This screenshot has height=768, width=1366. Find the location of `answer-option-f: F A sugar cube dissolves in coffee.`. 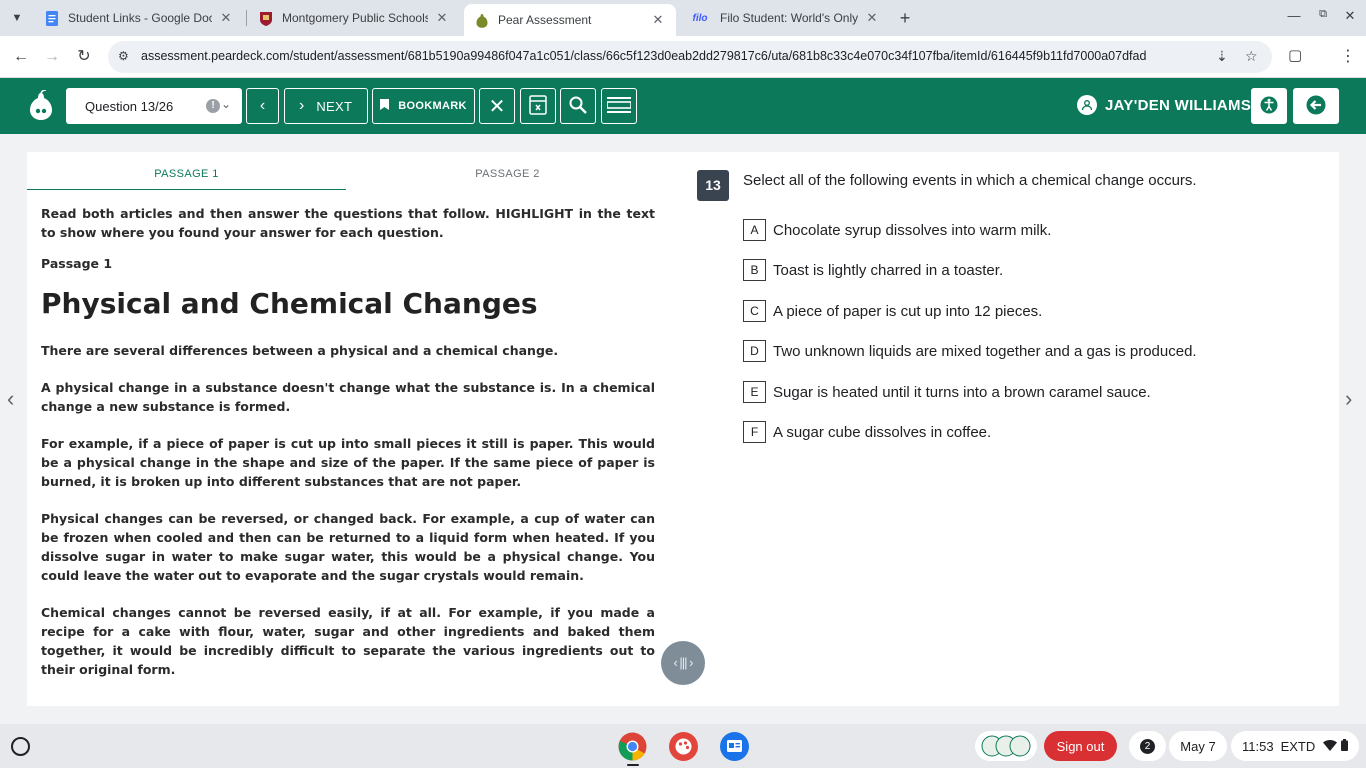

answer-option-f: F A sugar cube dissolves in coffee. is located at coordinates (867, 432).